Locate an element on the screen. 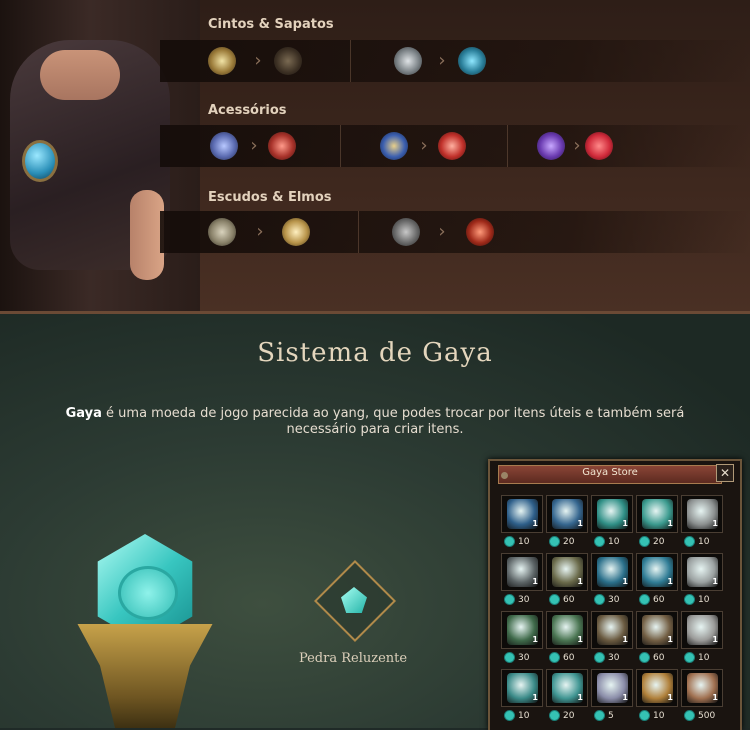 The image size is (750, 730). character-arm is located at coordinates (147, 235).